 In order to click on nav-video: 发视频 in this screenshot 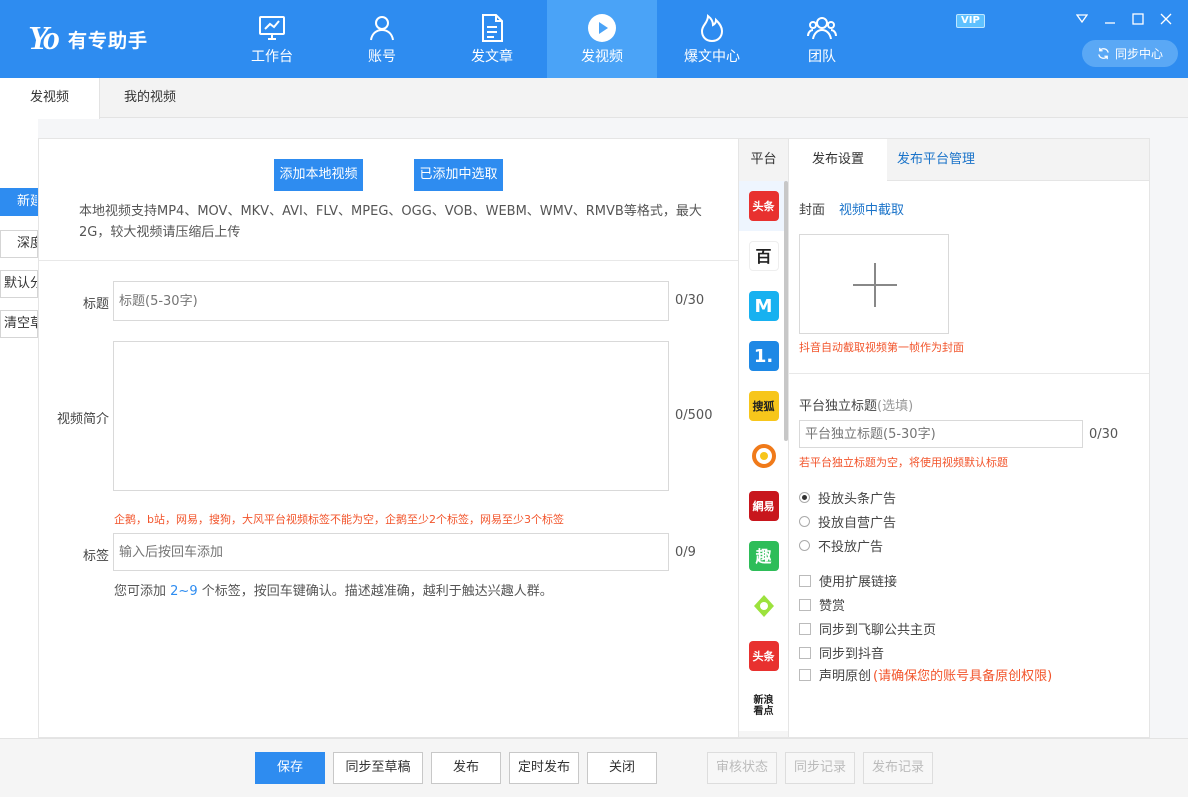, I will do `click(602, 39)`.